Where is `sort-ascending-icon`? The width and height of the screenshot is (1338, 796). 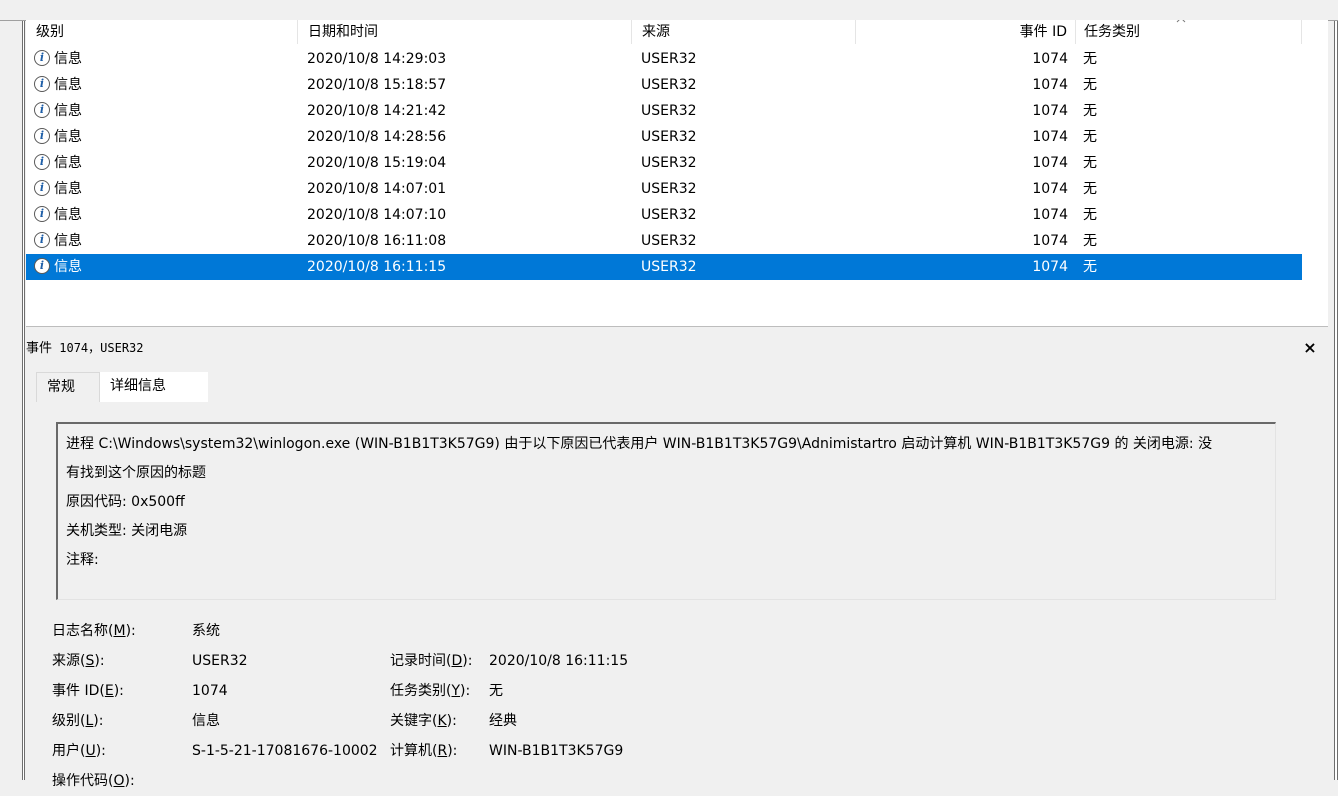
sort-ascending-icon is located at coordinates (1181, 21).